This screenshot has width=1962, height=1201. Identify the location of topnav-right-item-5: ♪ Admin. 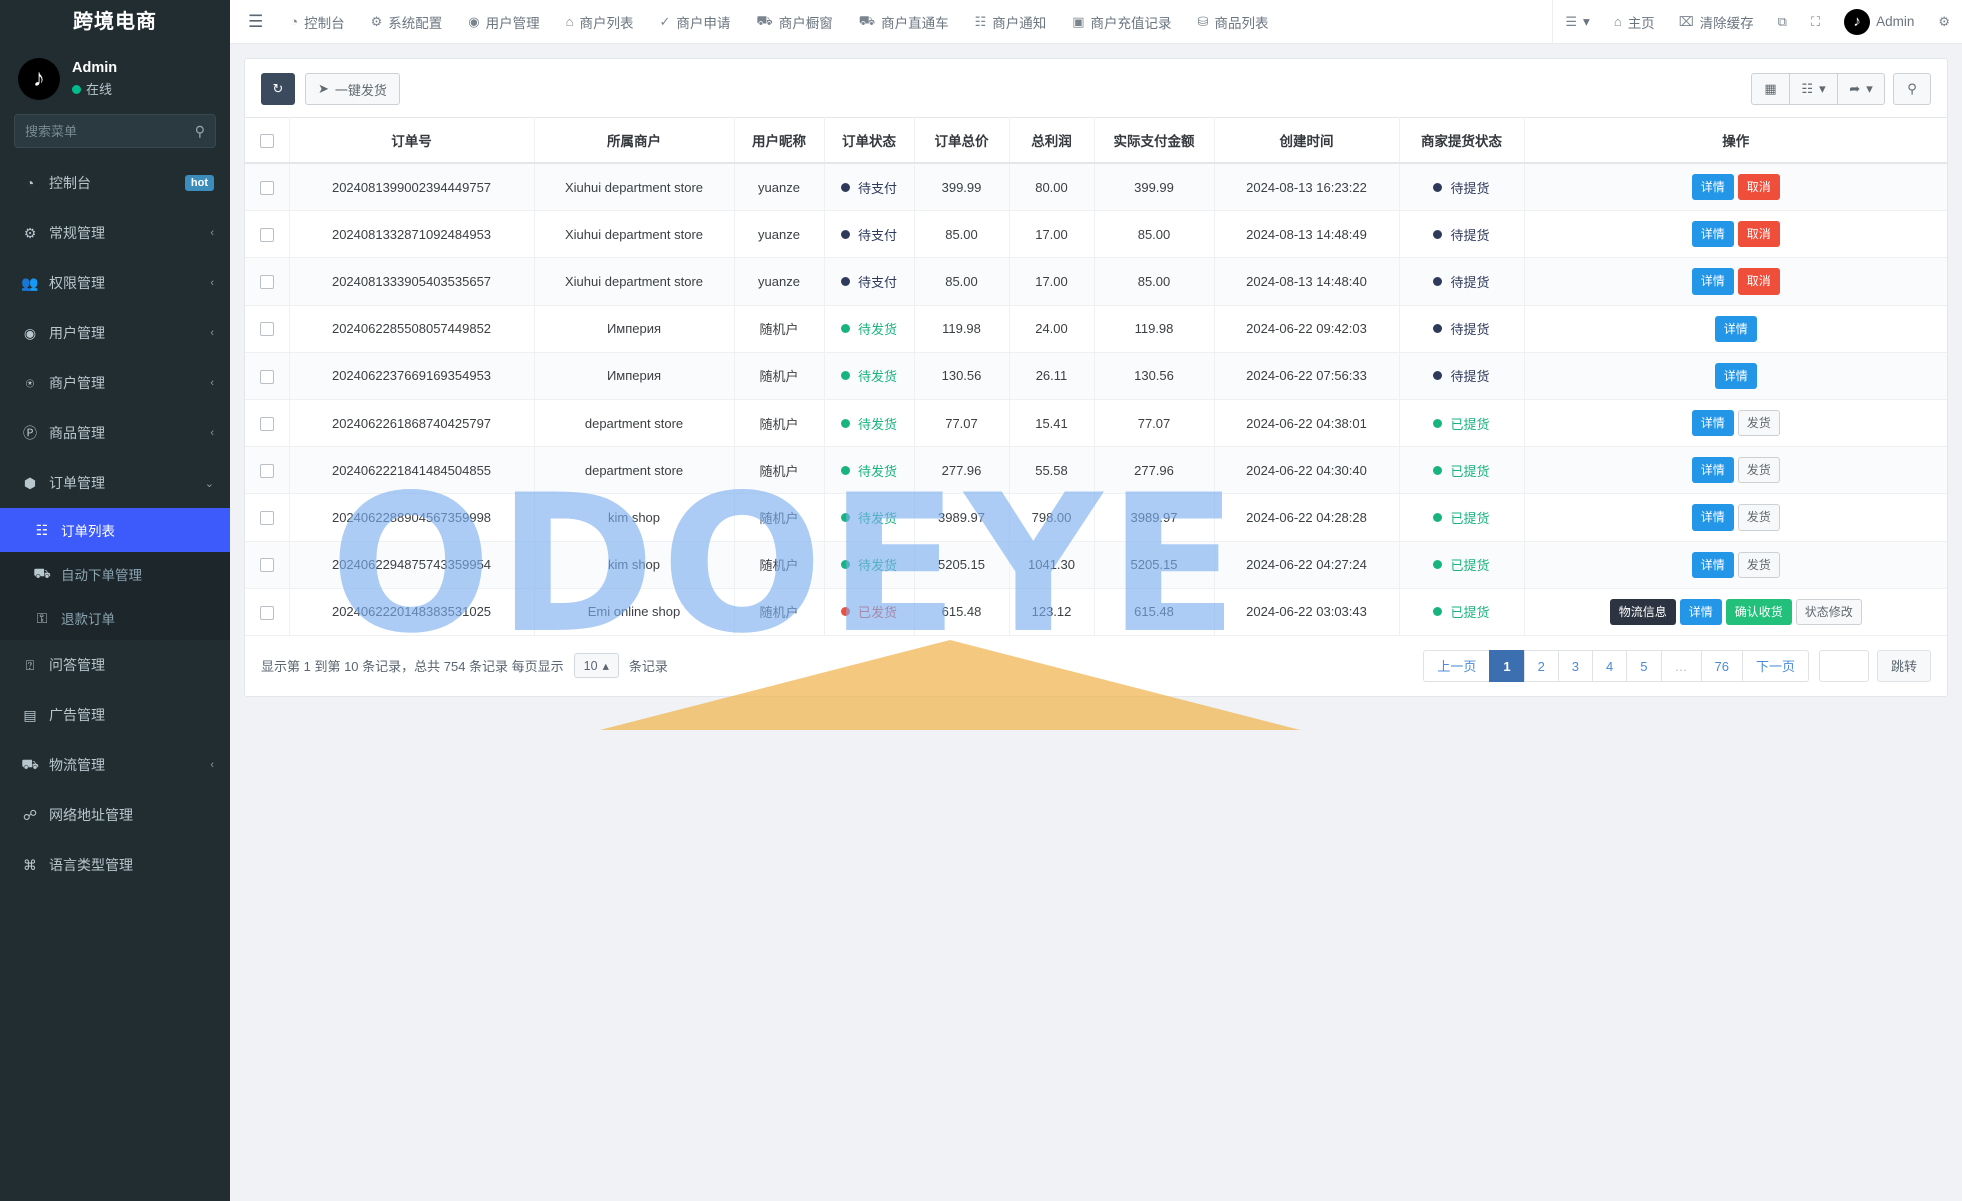
(1879, 22).